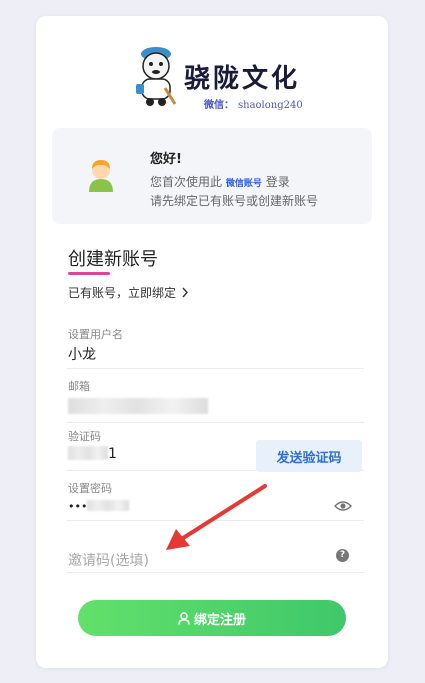 The height and width of the screenshot is (683, 425). I want to click on username-input: 小龙, so click(82, 354).